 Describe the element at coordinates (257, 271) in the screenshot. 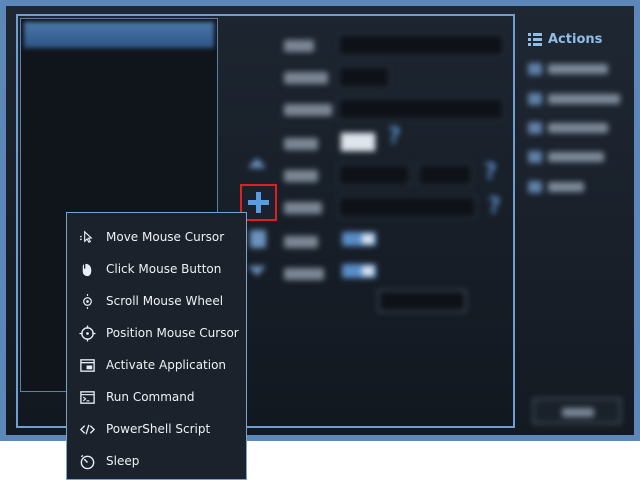

I see `move-down-icon` at that location.